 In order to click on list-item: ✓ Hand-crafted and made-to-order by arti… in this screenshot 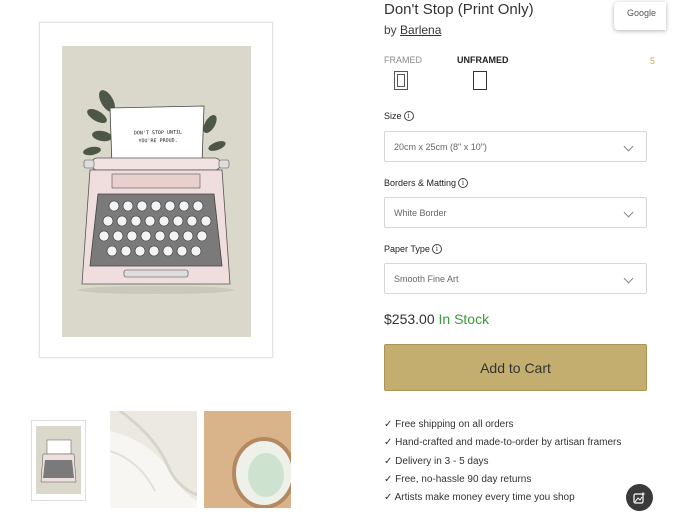, I will do `click(503, 443)`.